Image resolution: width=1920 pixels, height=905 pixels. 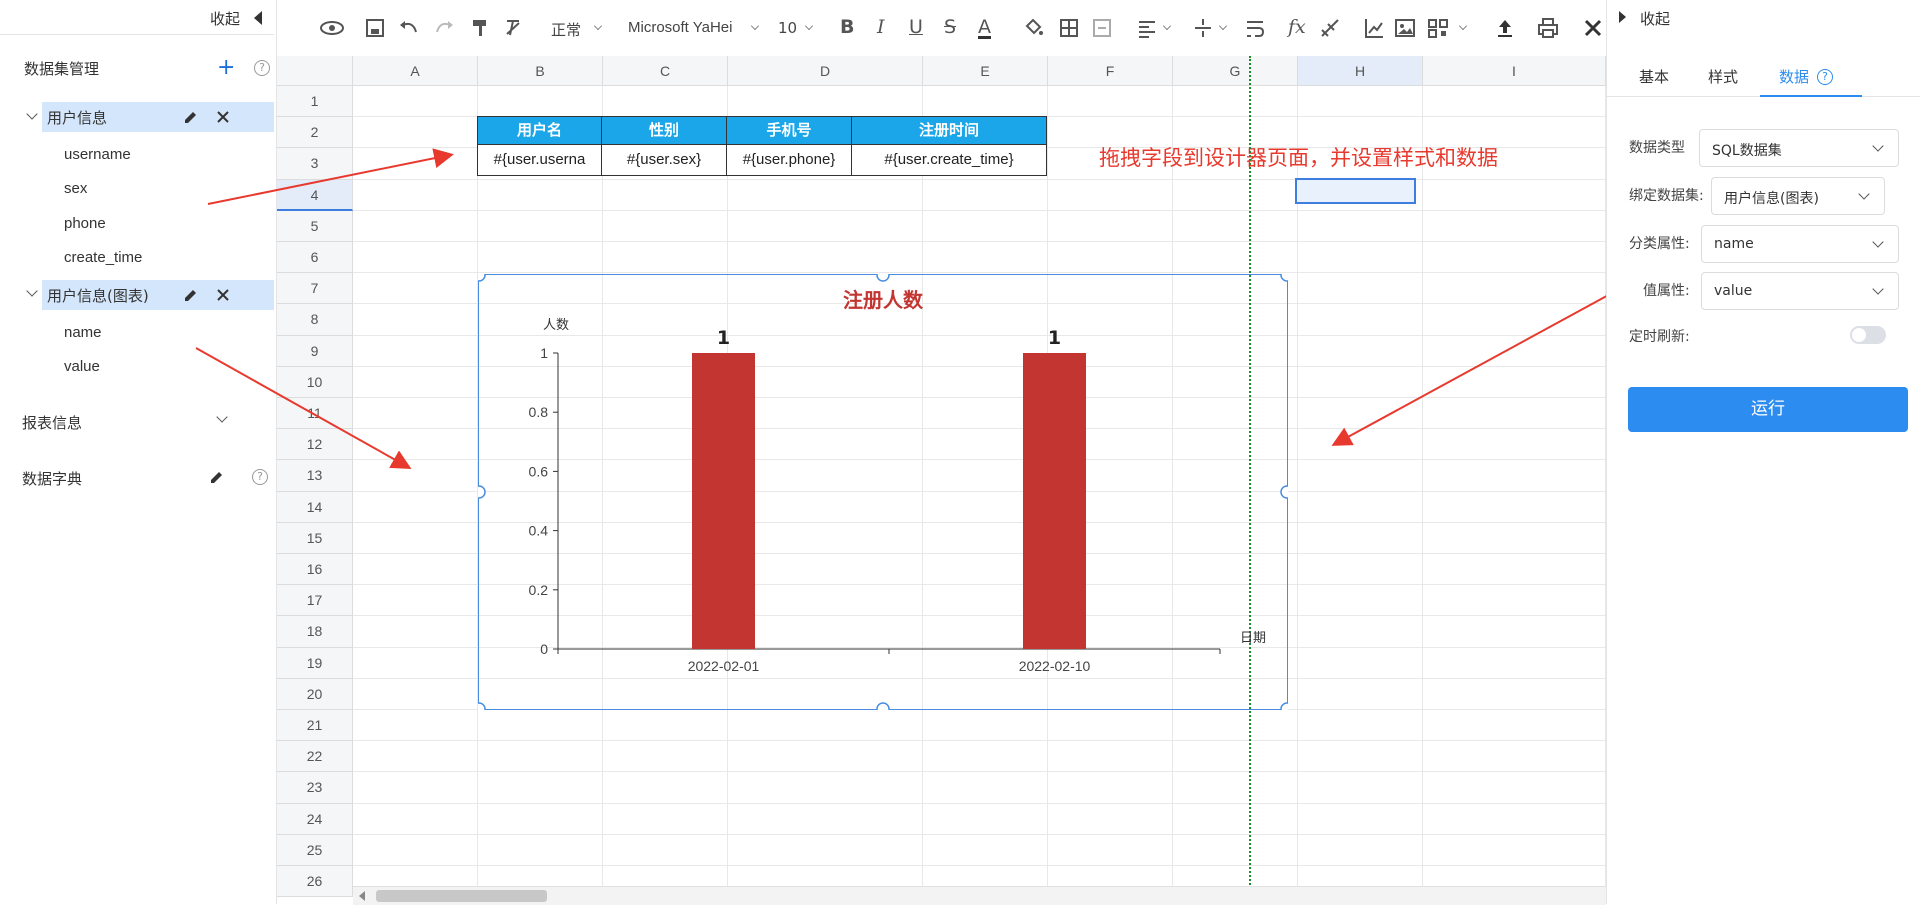 I want to click on row-header: 7, so click(x=315, y=289).